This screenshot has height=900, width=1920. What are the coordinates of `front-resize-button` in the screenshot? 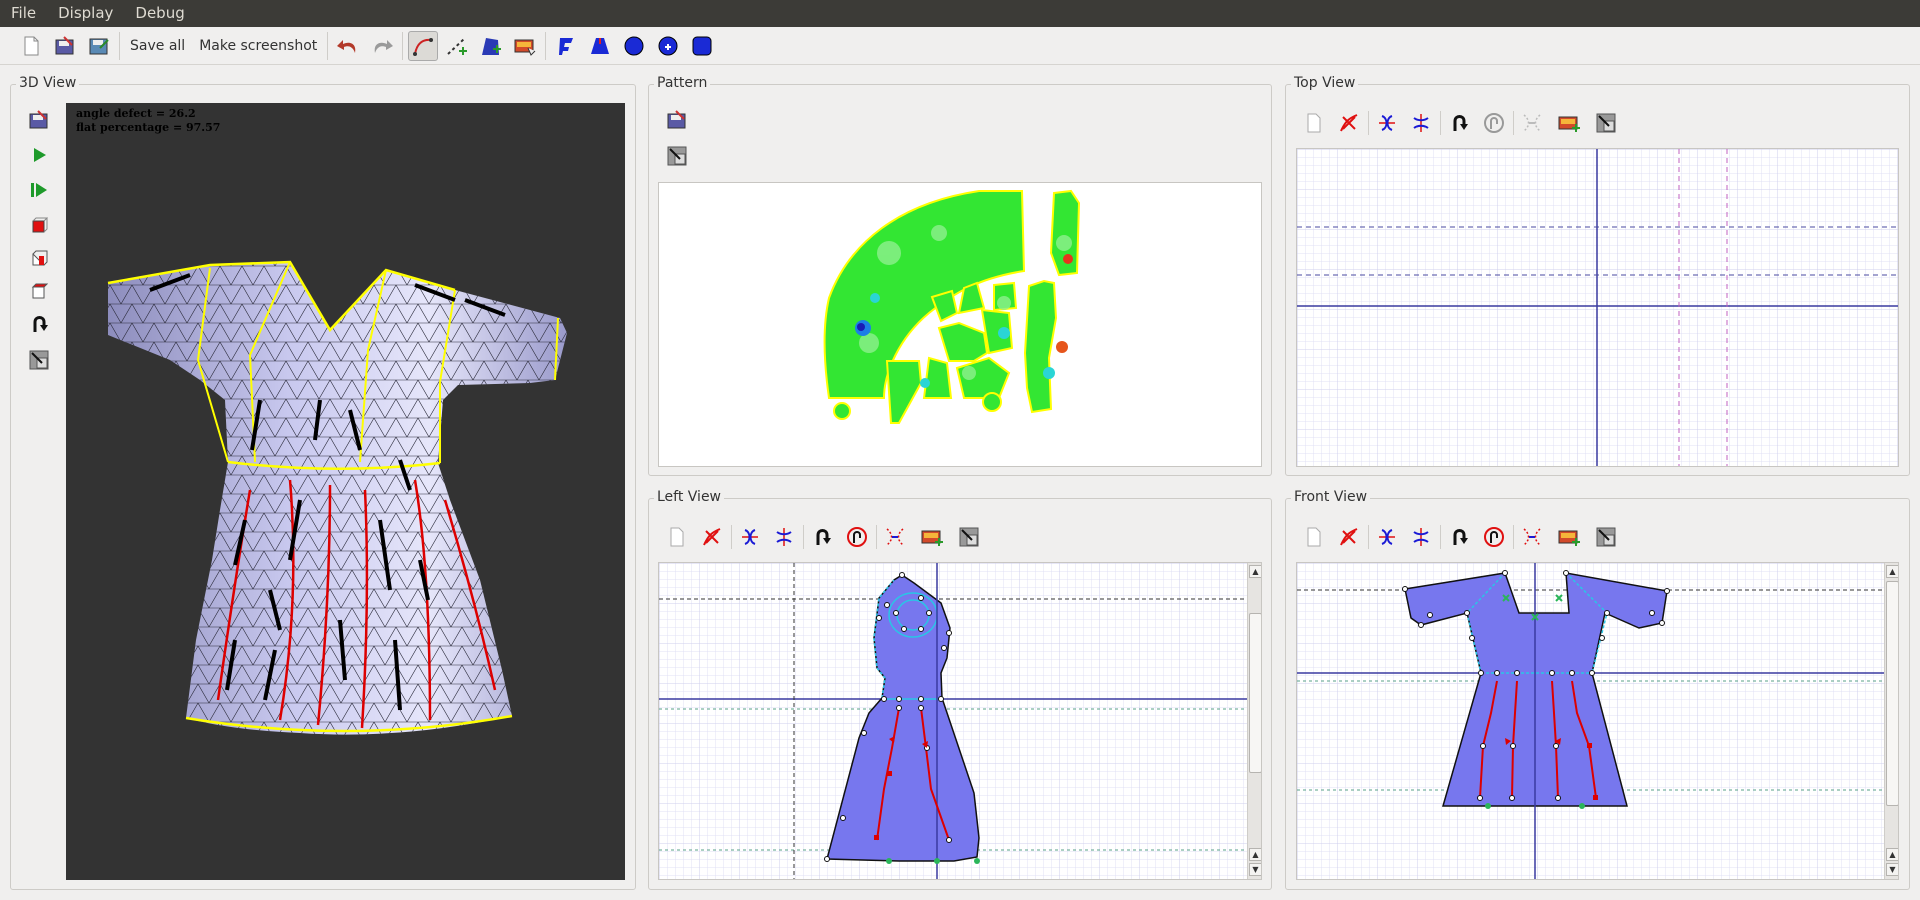 It's located at (1606, 537).